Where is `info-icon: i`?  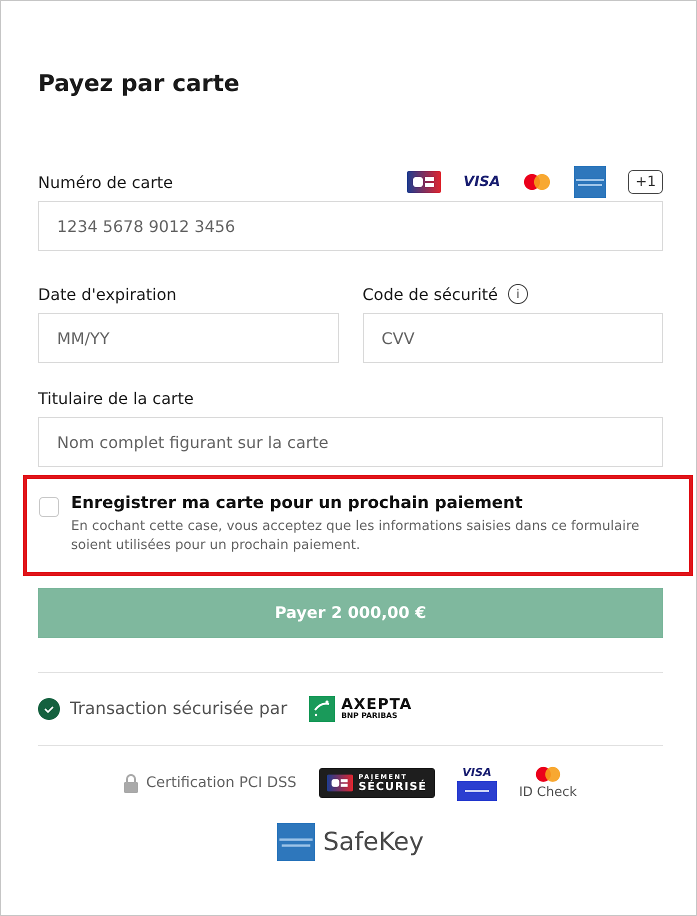 info-icon: i is located at coordinates (518, 294).